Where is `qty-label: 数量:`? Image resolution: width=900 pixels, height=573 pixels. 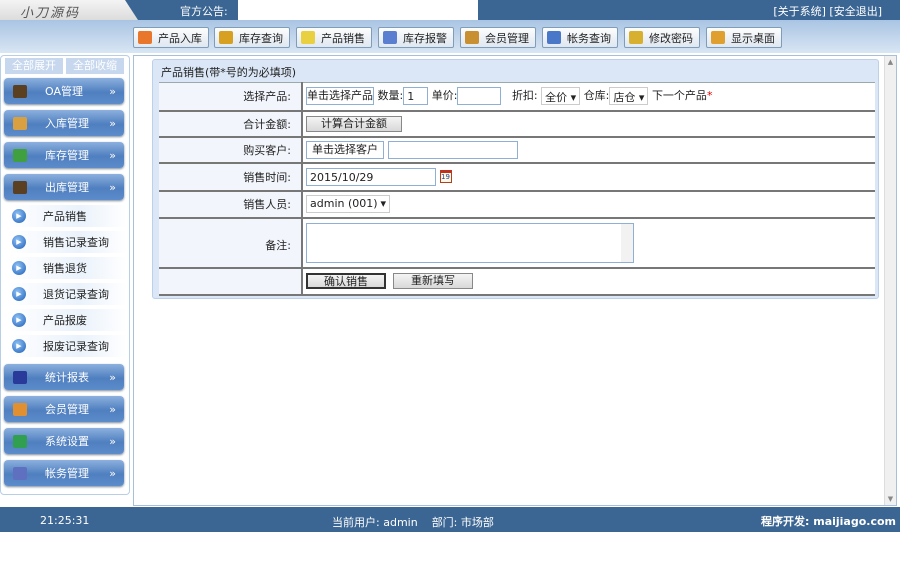
qty-label: 数量: is located at coordinates (390, 96).